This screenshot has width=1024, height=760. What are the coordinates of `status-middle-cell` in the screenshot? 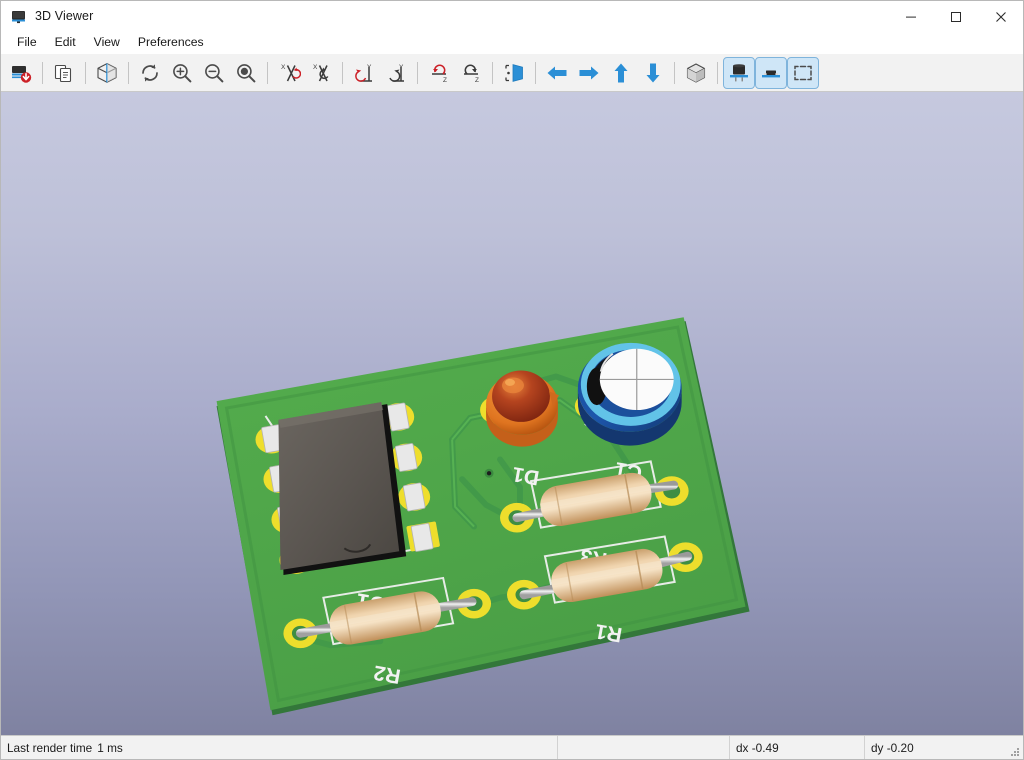 It's located at (644, 747).